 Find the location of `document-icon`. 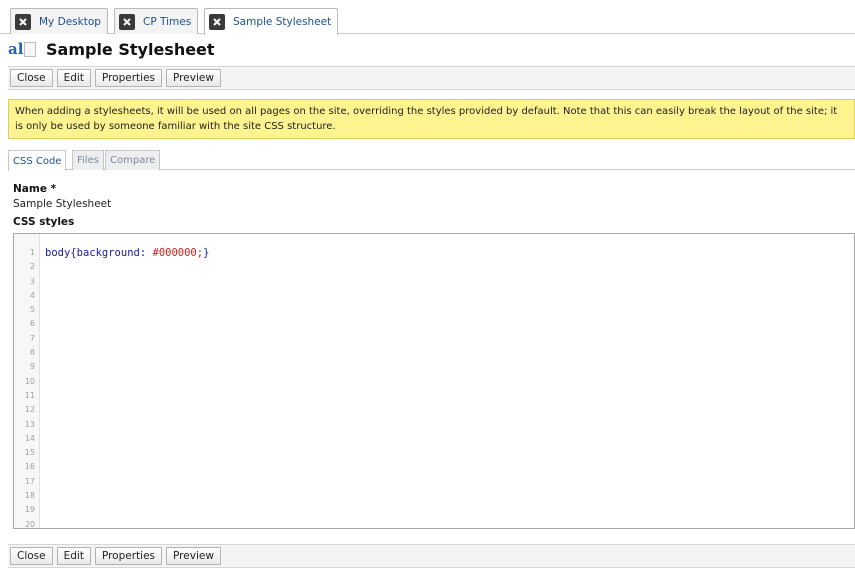

document-icon is located at coordinates (30, 49).